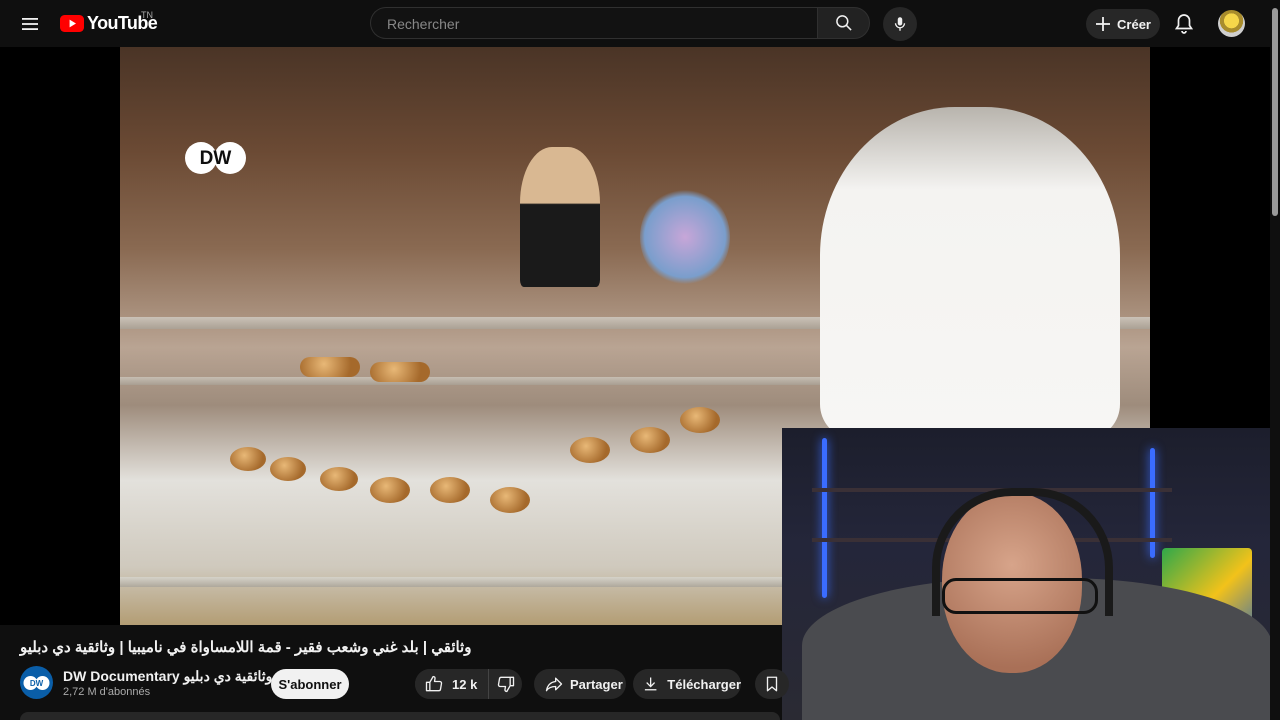  Describe the element at coordinates (460, 582) in the screenshot. I see `display-base` at that location.